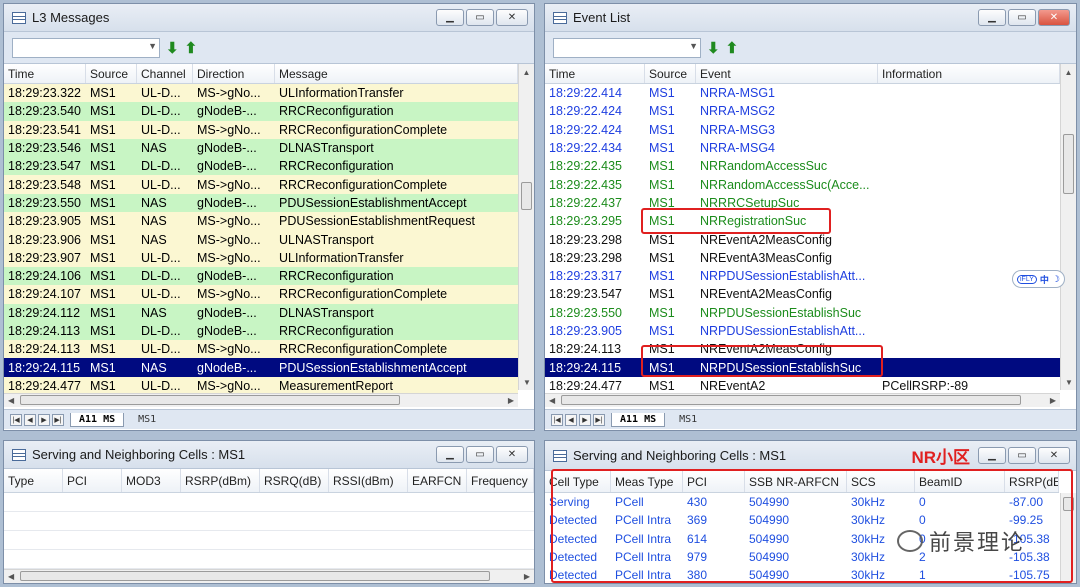  What do you see at coordinates (787, 73) in the screenshot?
I see `col-event: Event` at bounding box center [787, 73].